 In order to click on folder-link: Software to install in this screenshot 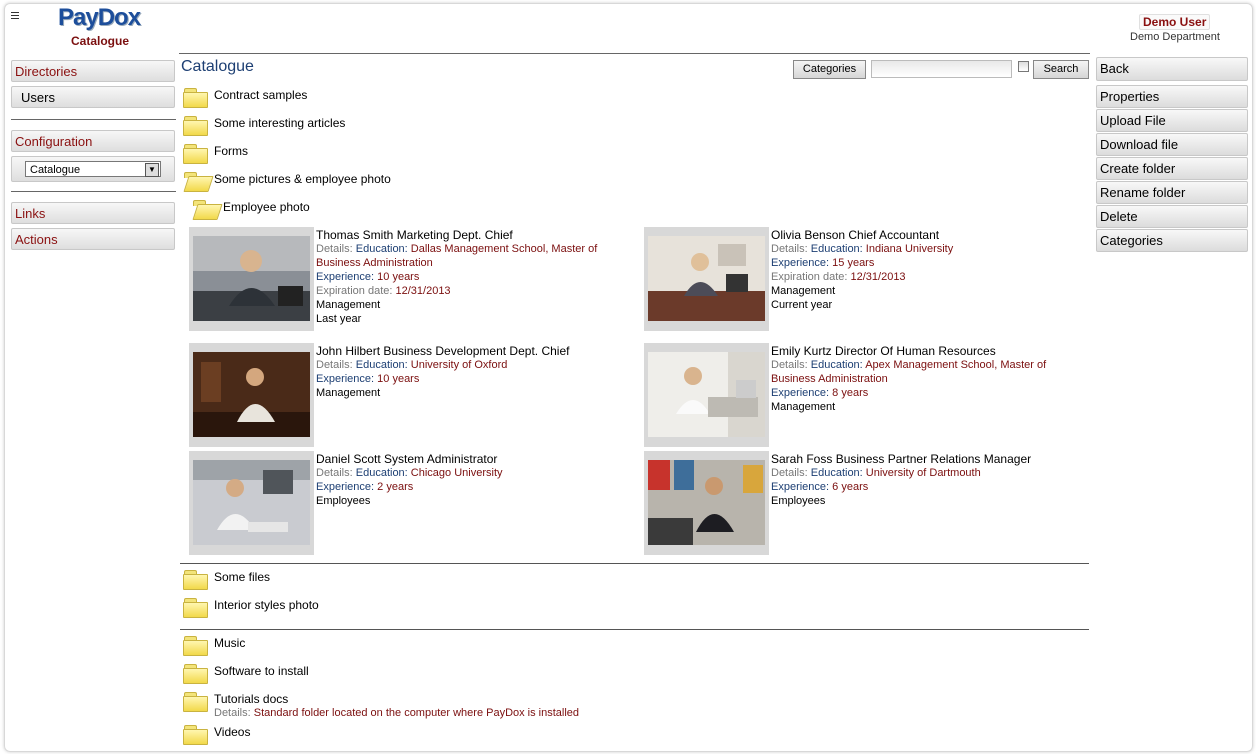, I will do `click(261, 671)`.